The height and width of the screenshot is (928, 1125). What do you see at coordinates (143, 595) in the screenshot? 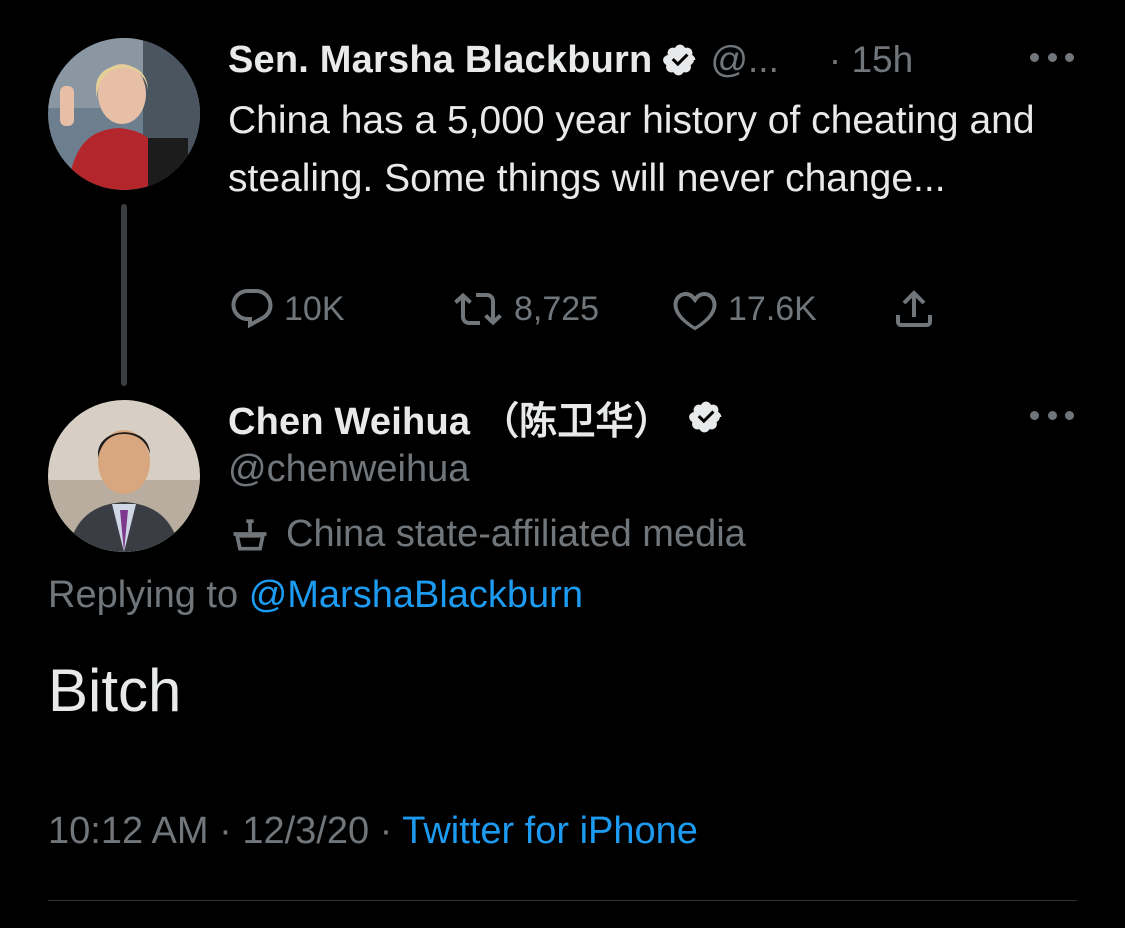
I see `replying-prefix: Replying to` at bounding box center [143, 595].